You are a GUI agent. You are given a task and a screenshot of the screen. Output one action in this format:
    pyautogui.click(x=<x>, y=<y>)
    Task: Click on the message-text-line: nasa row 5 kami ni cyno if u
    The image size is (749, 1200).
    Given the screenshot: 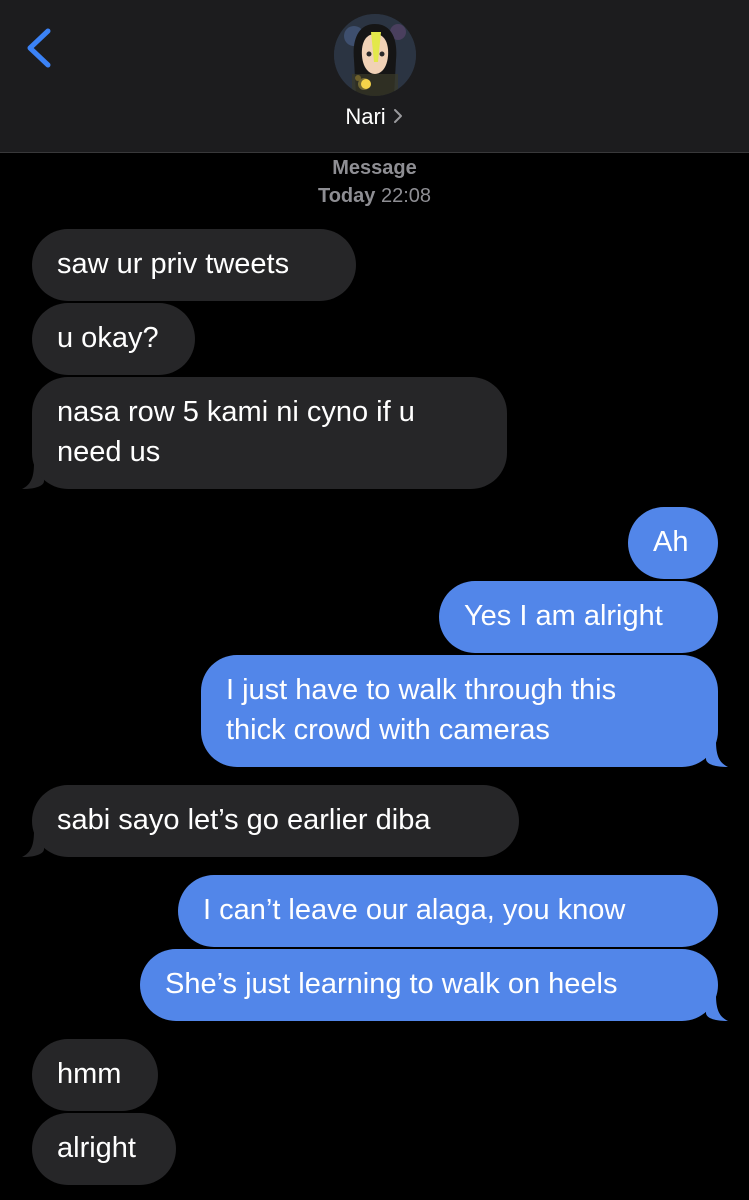 What is the action you would take?
    pyautogui.click(x=236, y=412)
    